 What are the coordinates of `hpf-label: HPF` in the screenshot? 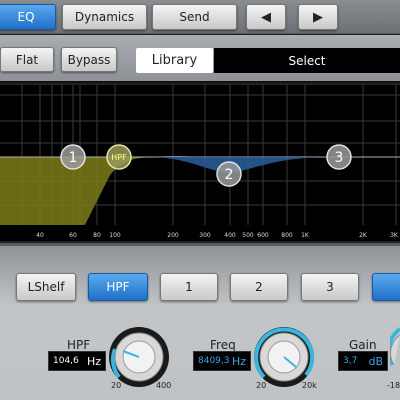 It's located at (79, 345).